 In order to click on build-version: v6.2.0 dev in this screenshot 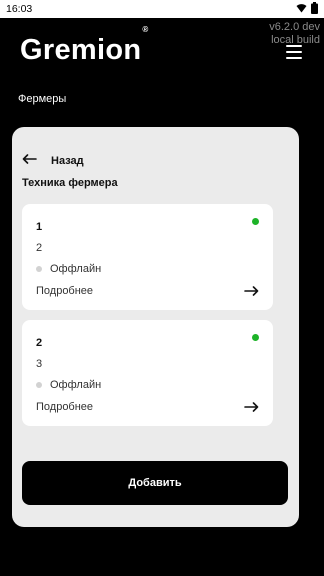, I will do `click(294, 27)`.